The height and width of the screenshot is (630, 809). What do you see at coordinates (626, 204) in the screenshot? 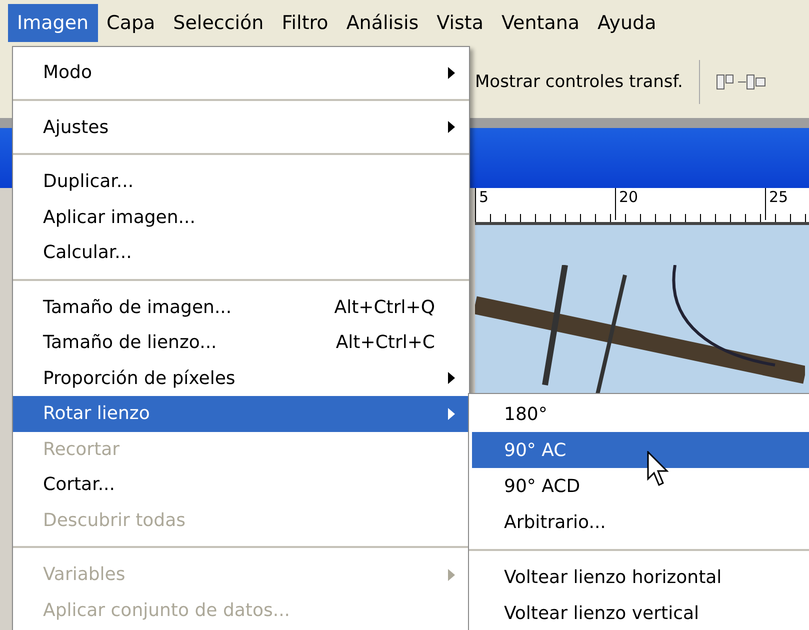
I see `ruler-label: 20` at bounding box center [626, 204].